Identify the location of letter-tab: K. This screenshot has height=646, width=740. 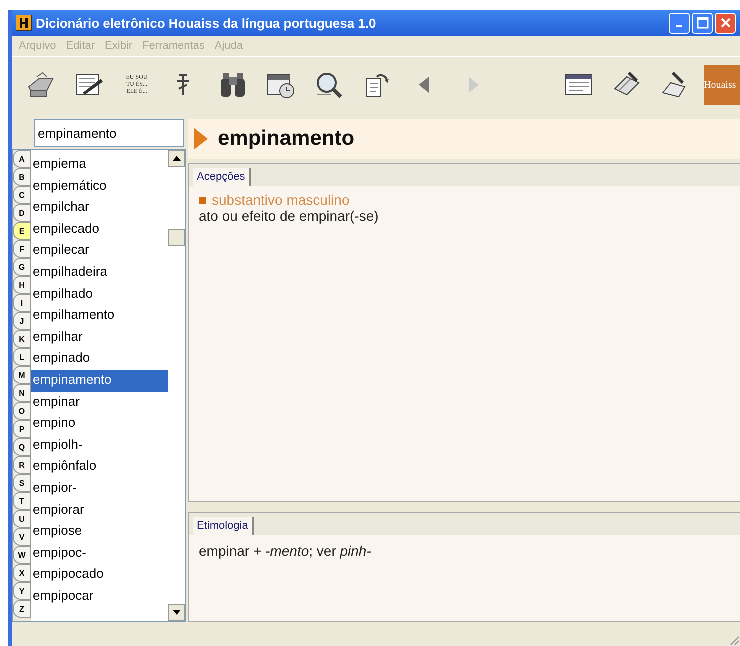
(22, 339).